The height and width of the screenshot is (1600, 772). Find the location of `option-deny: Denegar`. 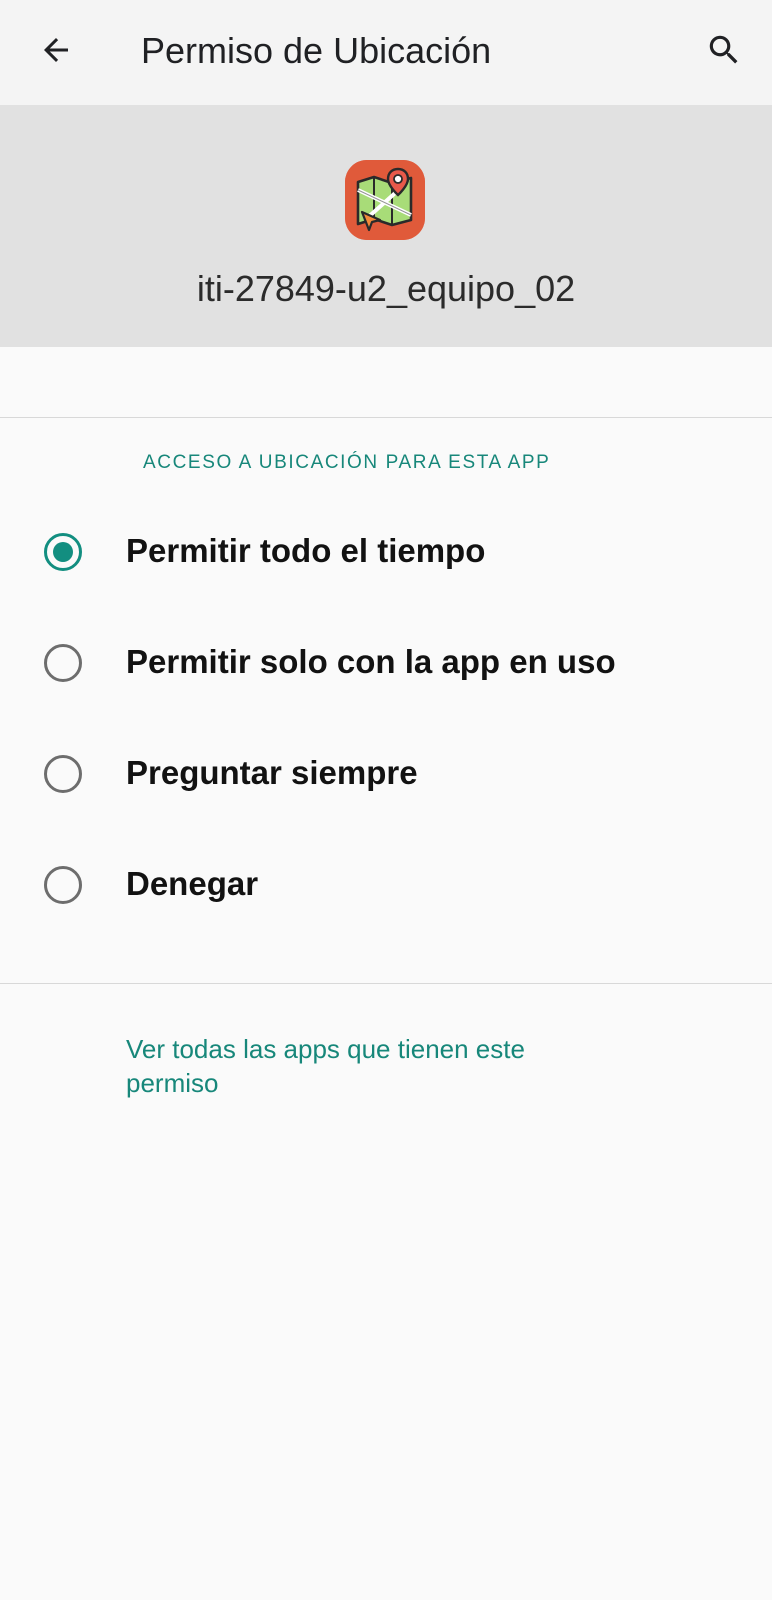

option-deny: Denegar is located at coordinates (386, 885).